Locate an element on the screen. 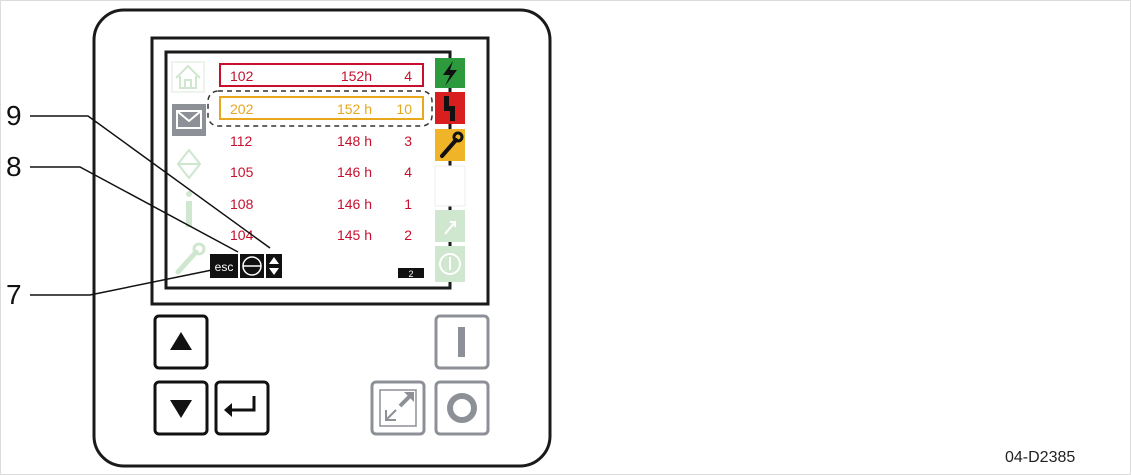 The image size is (1131, 475). wrench-icon is located at coordinates (450, 145).